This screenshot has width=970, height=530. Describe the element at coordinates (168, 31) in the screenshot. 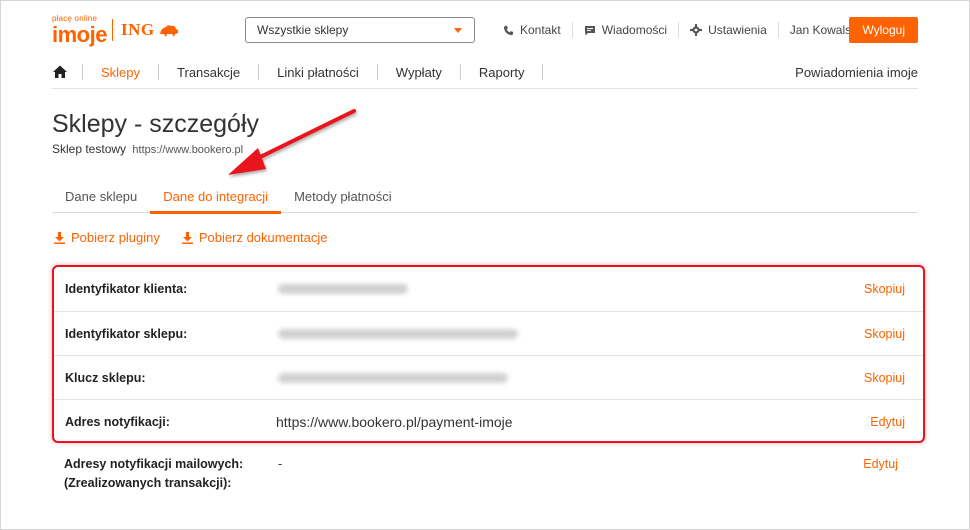

I see `lion-icon` at that location.